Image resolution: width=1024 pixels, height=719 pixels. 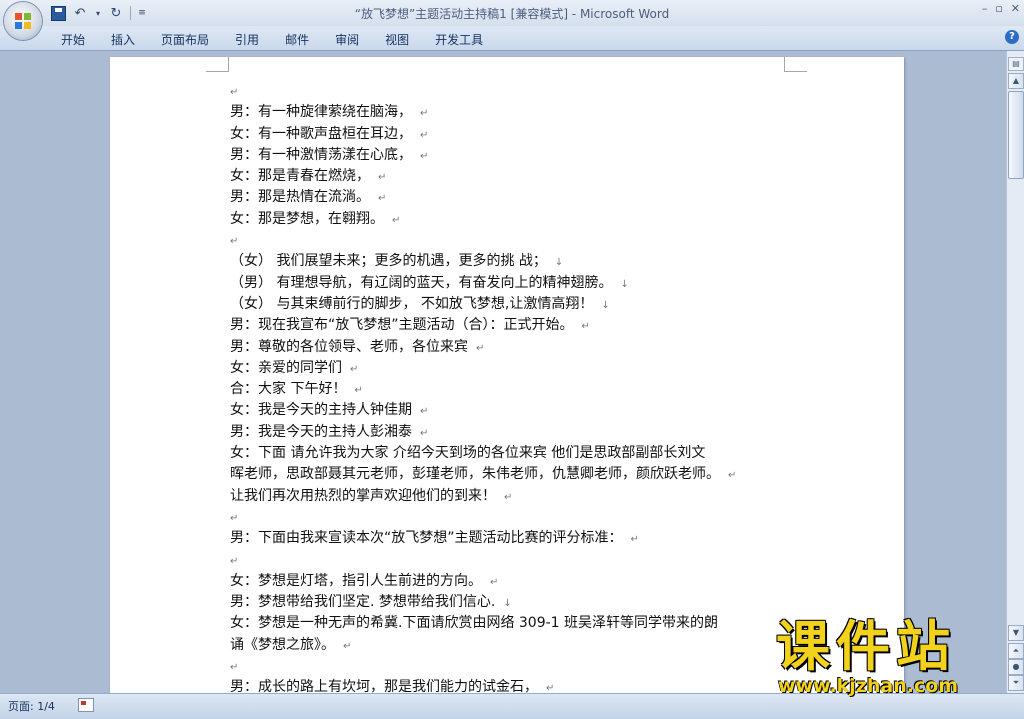 I want to click on tab-home: 开始, so click(x=73, y=39).